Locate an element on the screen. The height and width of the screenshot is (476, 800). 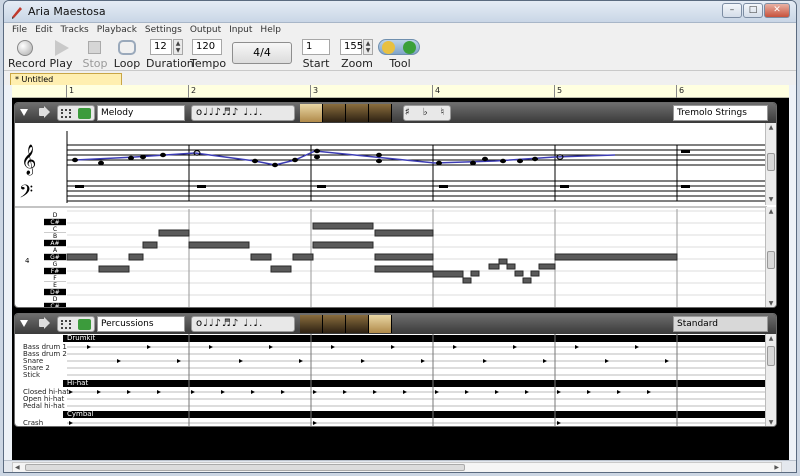
menu-output: Output is located at coordinates (205, 30).